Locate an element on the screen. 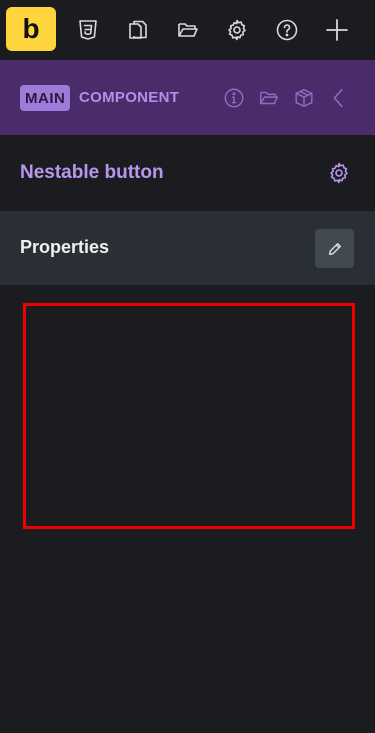 The image size is (375, 733). info-icon is located at coordinates (234, 98).